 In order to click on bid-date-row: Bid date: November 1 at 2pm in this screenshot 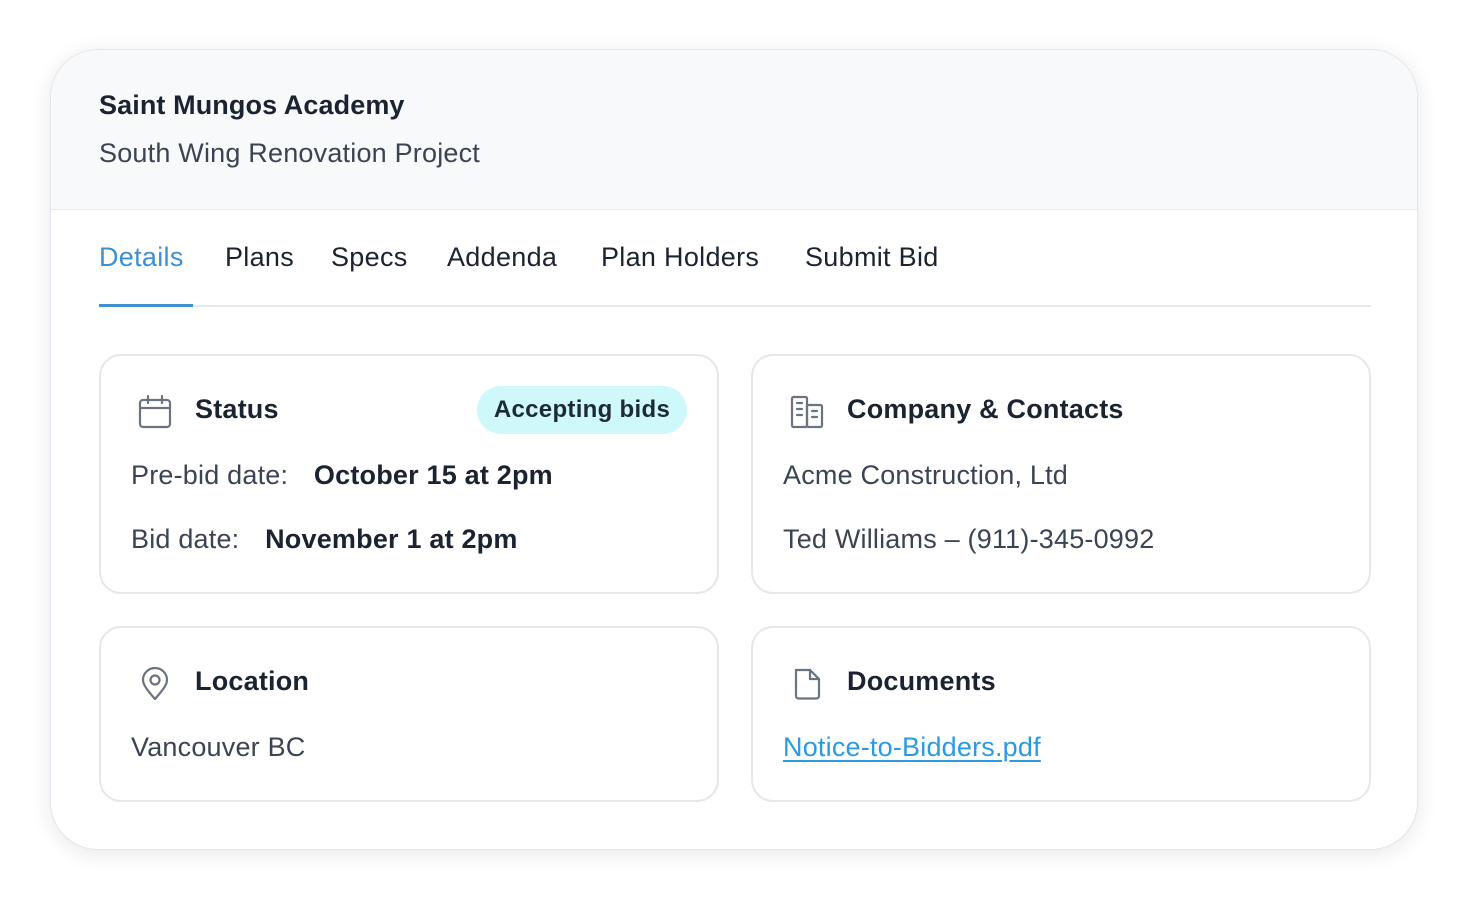, I will do `click(324, 539)`.